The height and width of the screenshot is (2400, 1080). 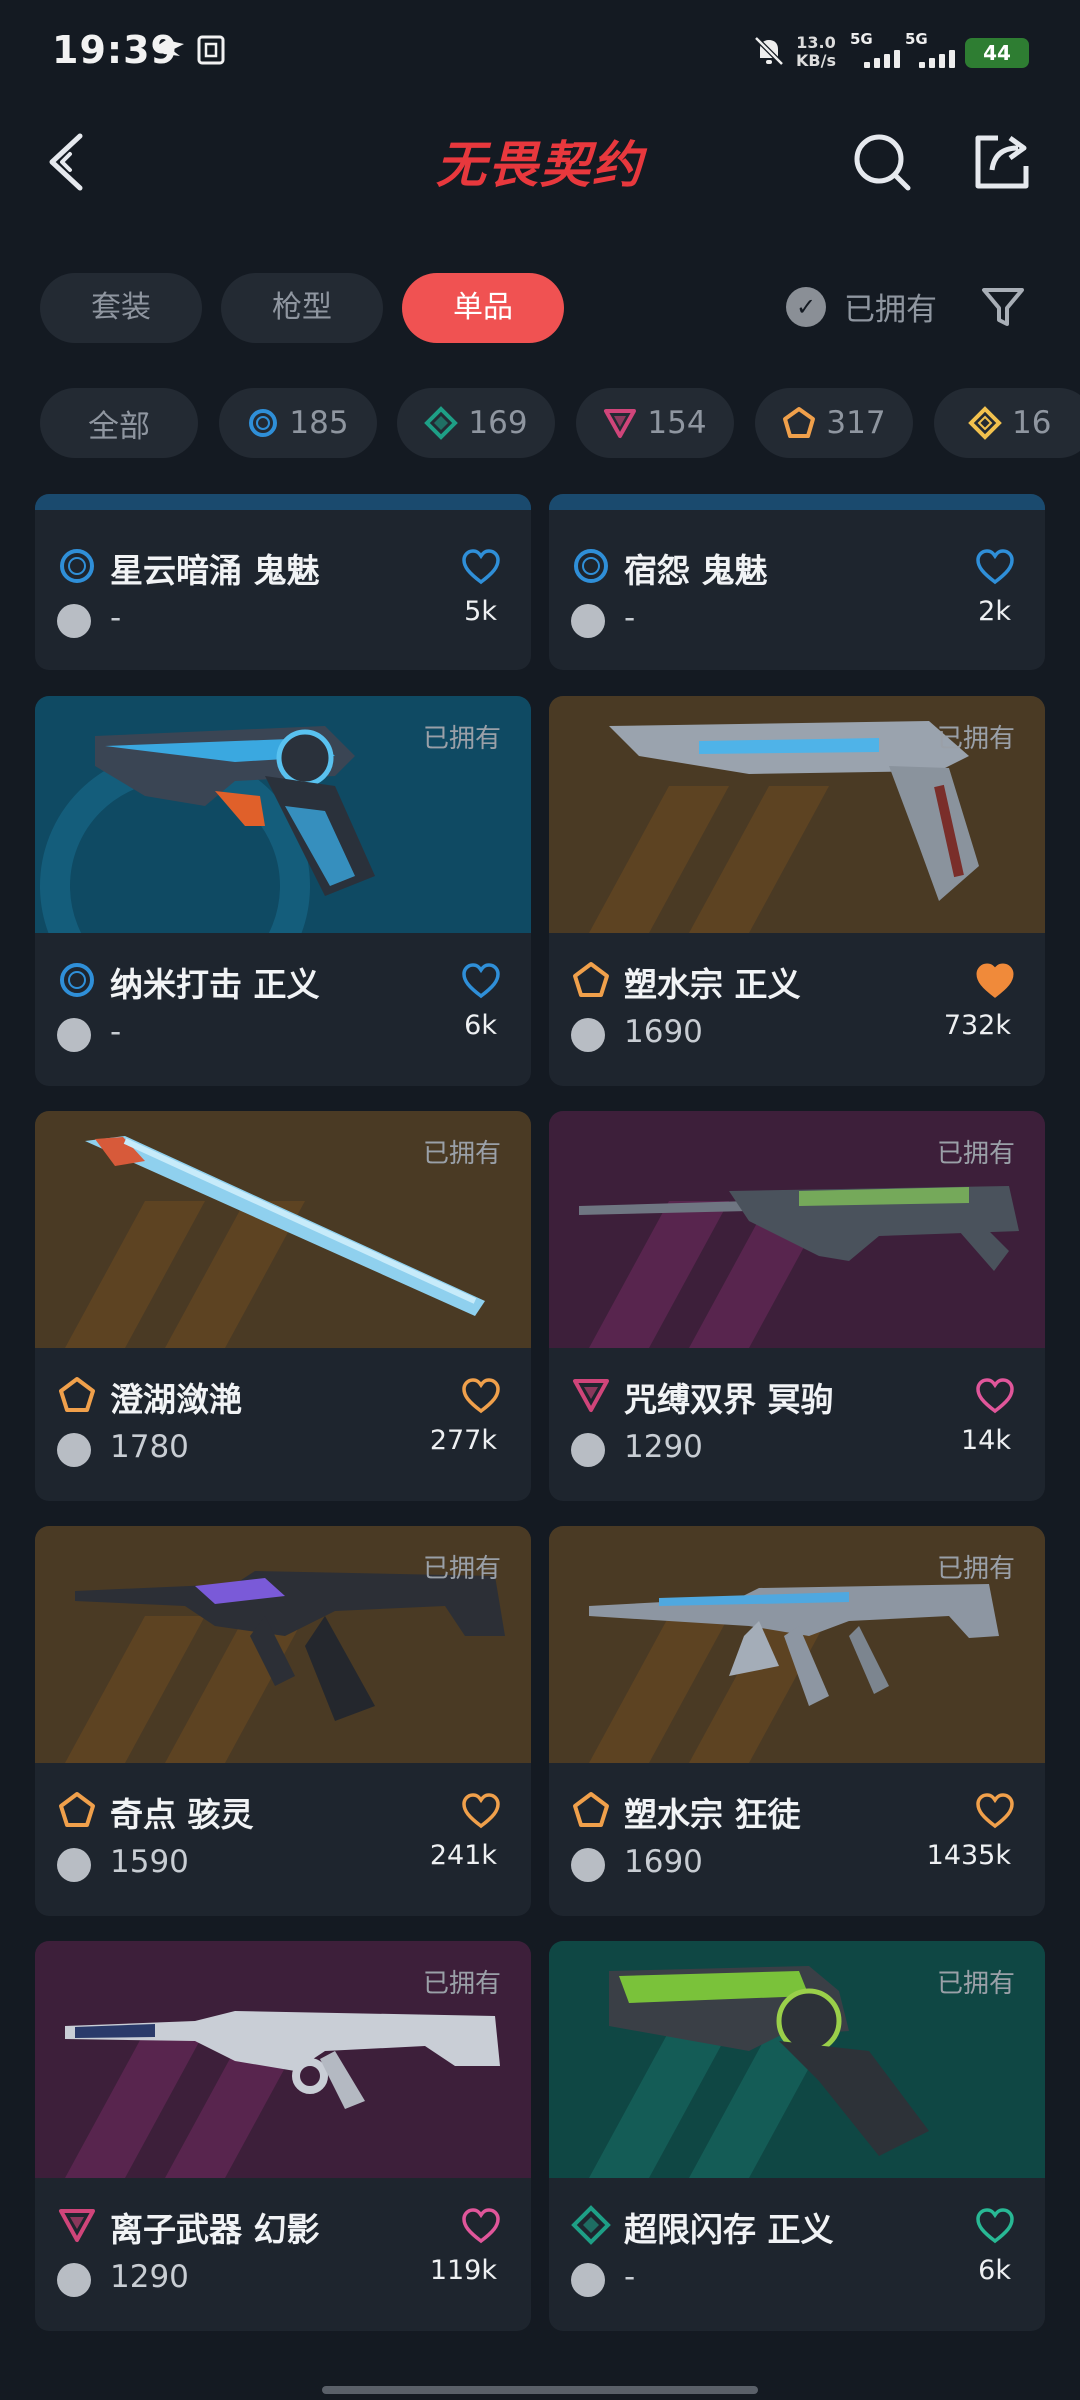 I want to click on skin-name: 塑水宗 狂徒, so click(x=712, y=1814).